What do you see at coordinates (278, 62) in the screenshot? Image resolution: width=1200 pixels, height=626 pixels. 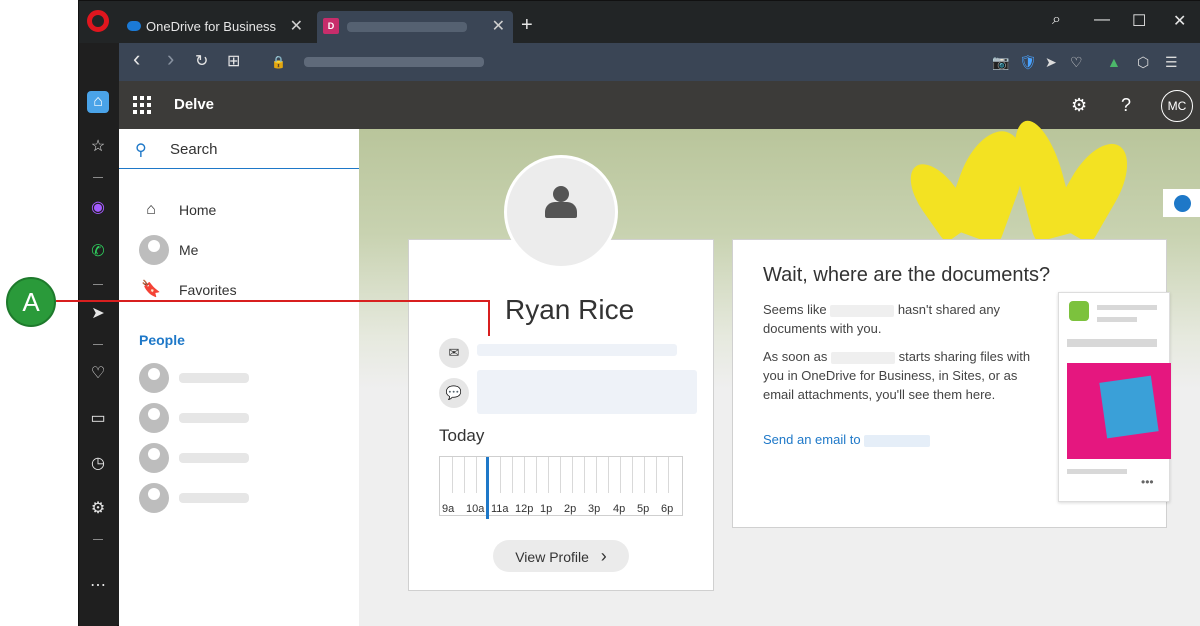 I see `lock-icon: 🔒` at bounding box center [278, 62].